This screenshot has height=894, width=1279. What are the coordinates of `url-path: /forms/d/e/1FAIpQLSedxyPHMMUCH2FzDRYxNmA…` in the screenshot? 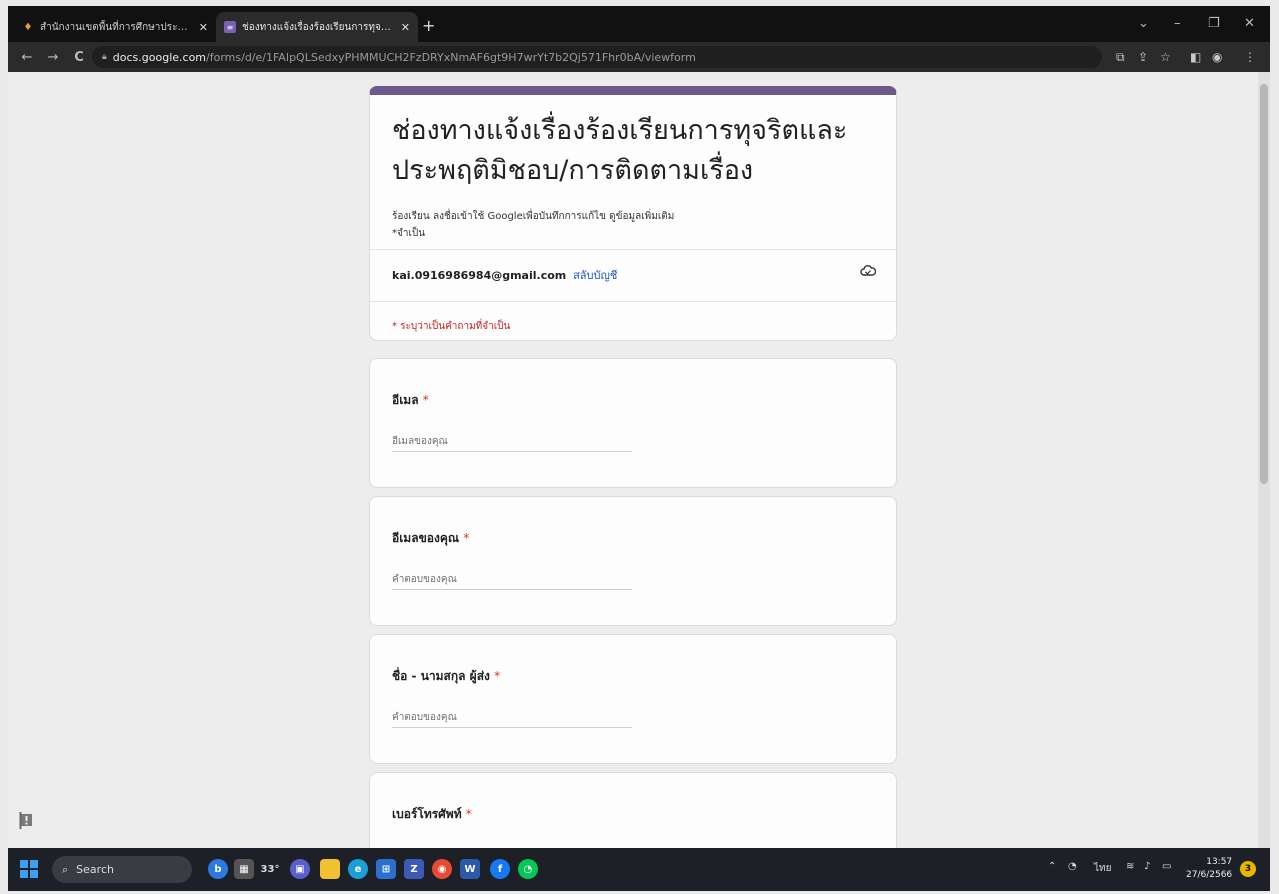 It's located at (451, 57).